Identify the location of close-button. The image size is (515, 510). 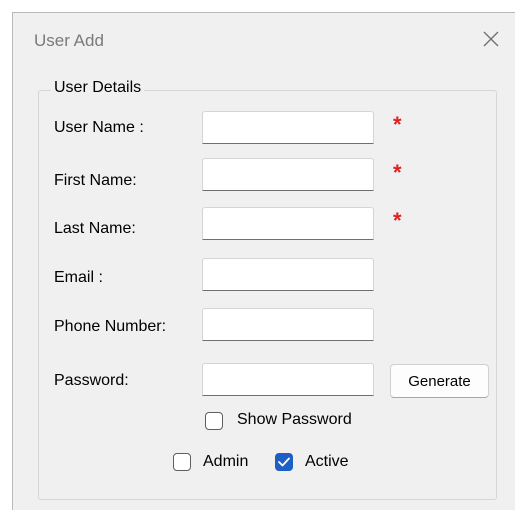
(491, 39).